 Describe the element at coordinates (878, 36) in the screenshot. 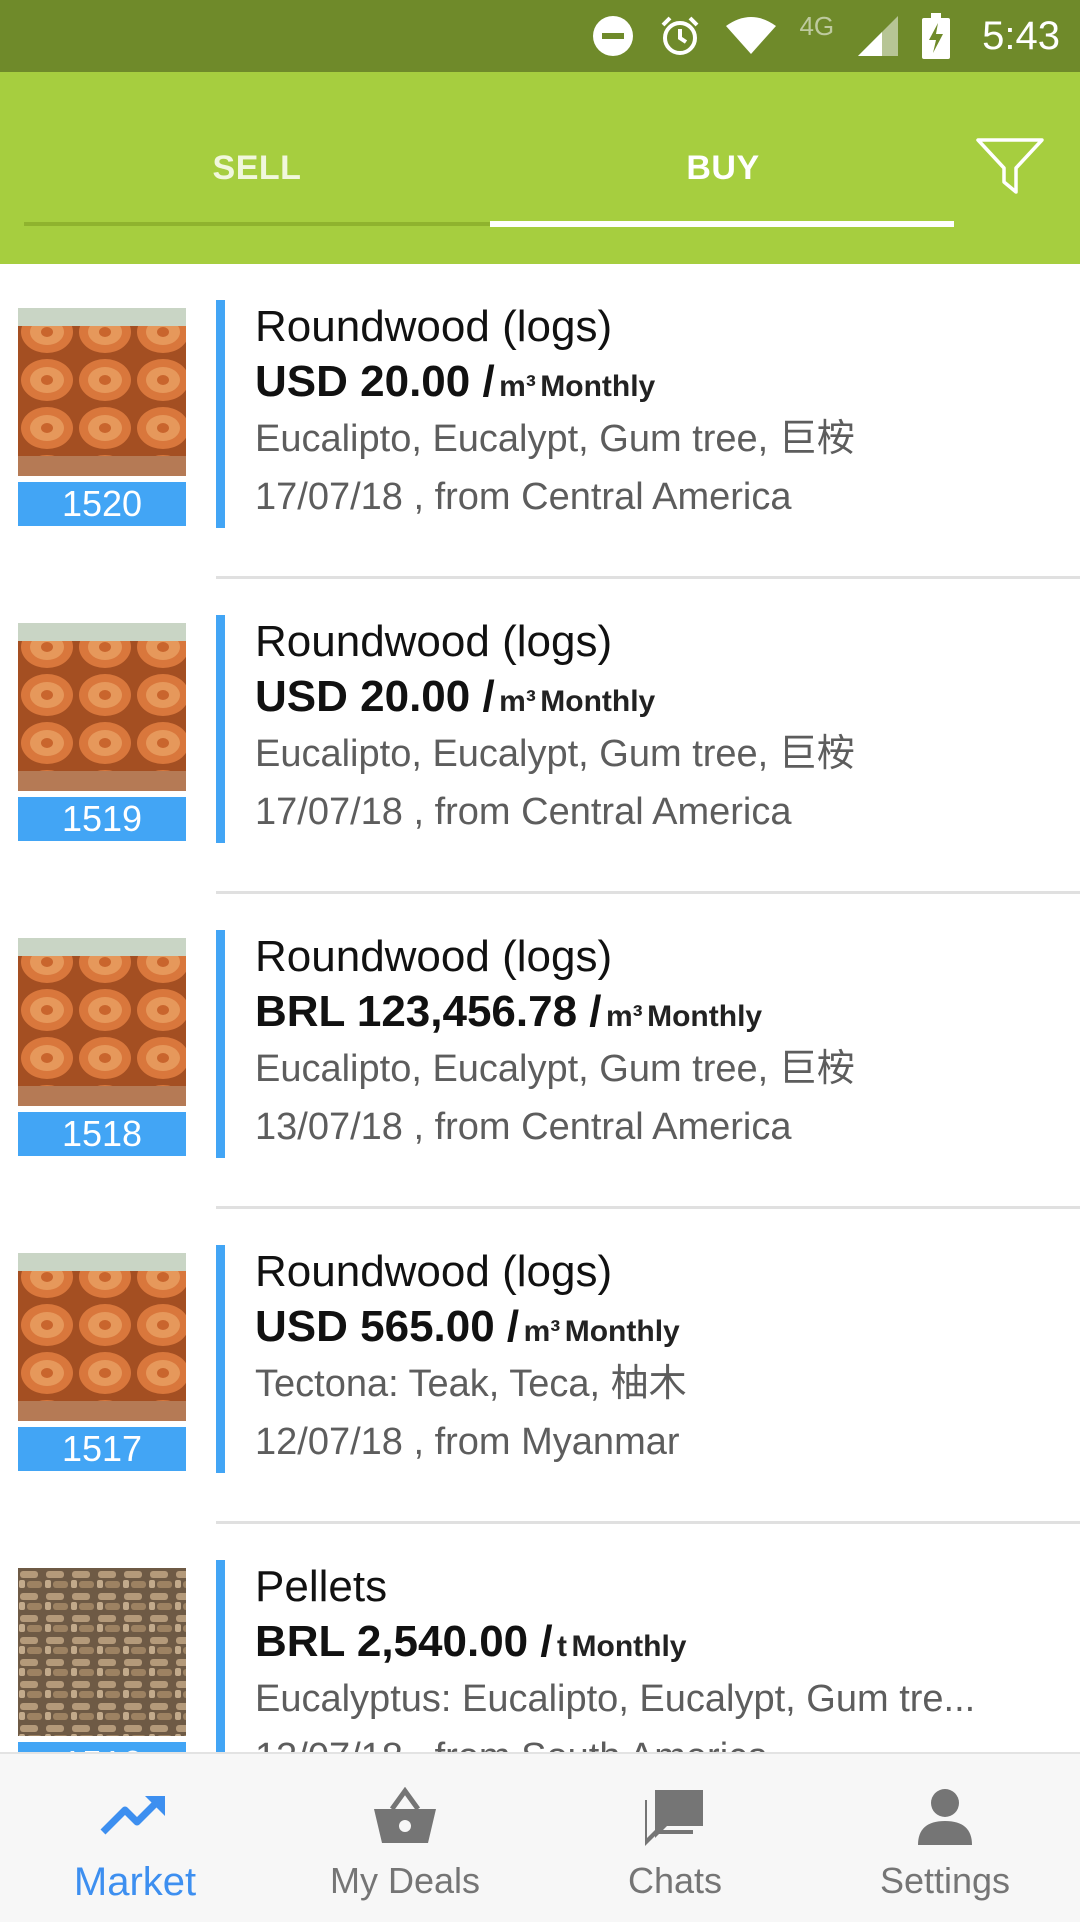

I see `signal-icon` at that location.